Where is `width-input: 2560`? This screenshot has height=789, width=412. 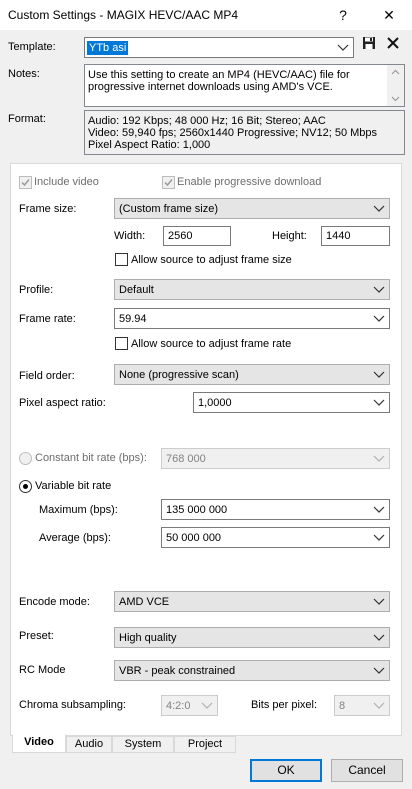 width-input: 2560 is located at coordinates (197, 236).